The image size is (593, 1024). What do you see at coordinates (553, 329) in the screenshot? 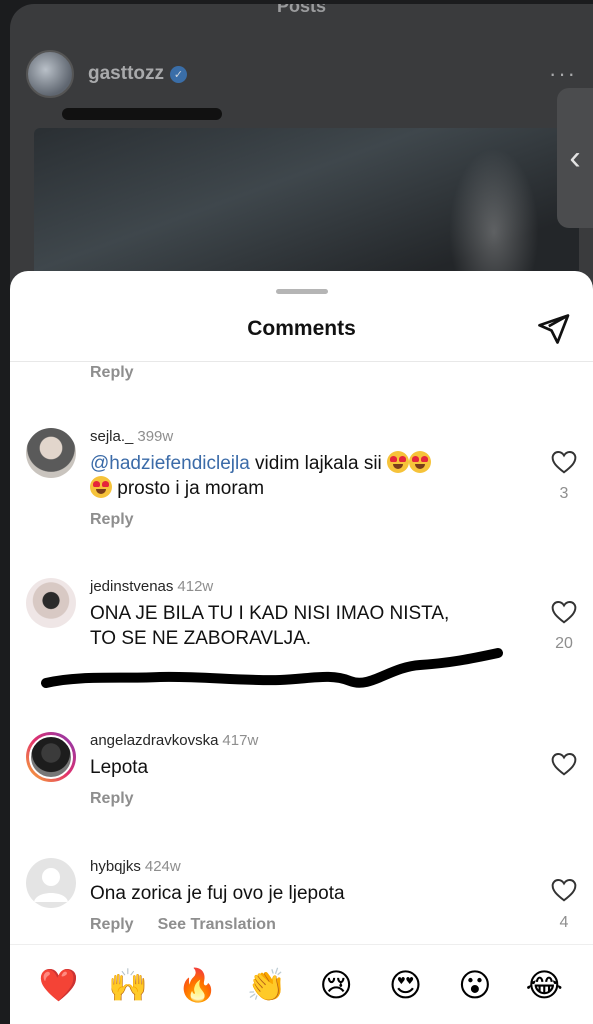
I see `share-send-icon` at bounding box center [553, 329].